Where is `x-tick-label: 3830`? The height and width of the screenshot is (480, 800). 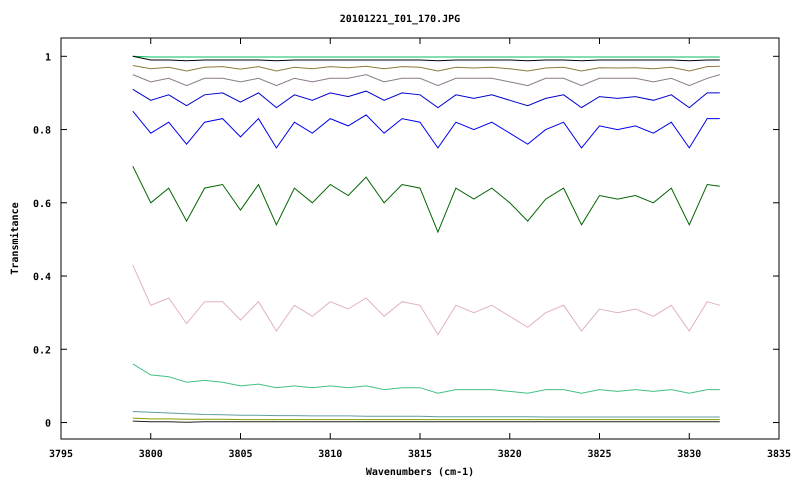
x-tick-label: 3830 is located at coordinates (689, 454).